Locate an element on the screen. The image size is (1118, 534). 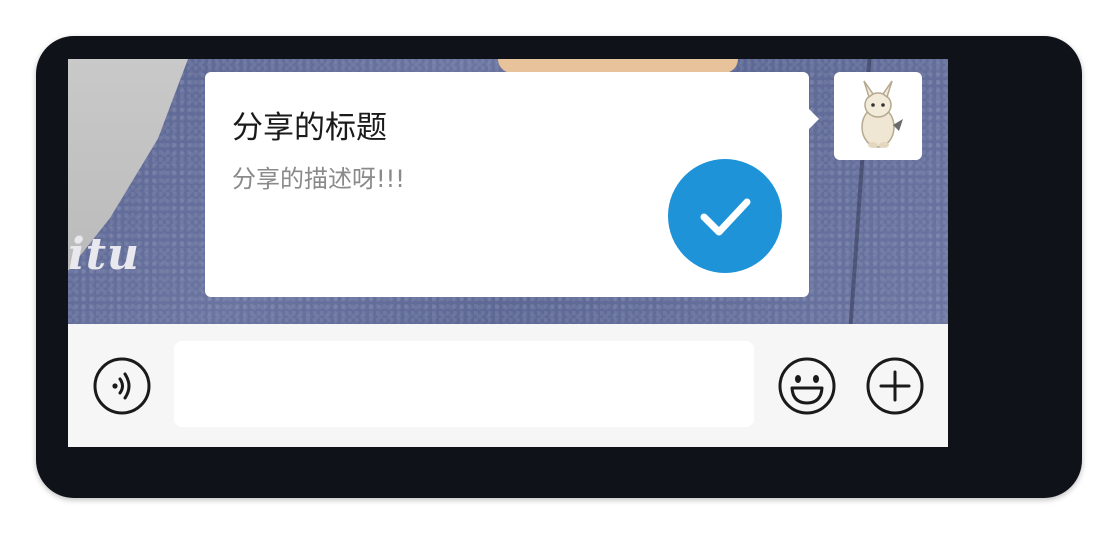
background-skin is located at coordinates (618, 66).